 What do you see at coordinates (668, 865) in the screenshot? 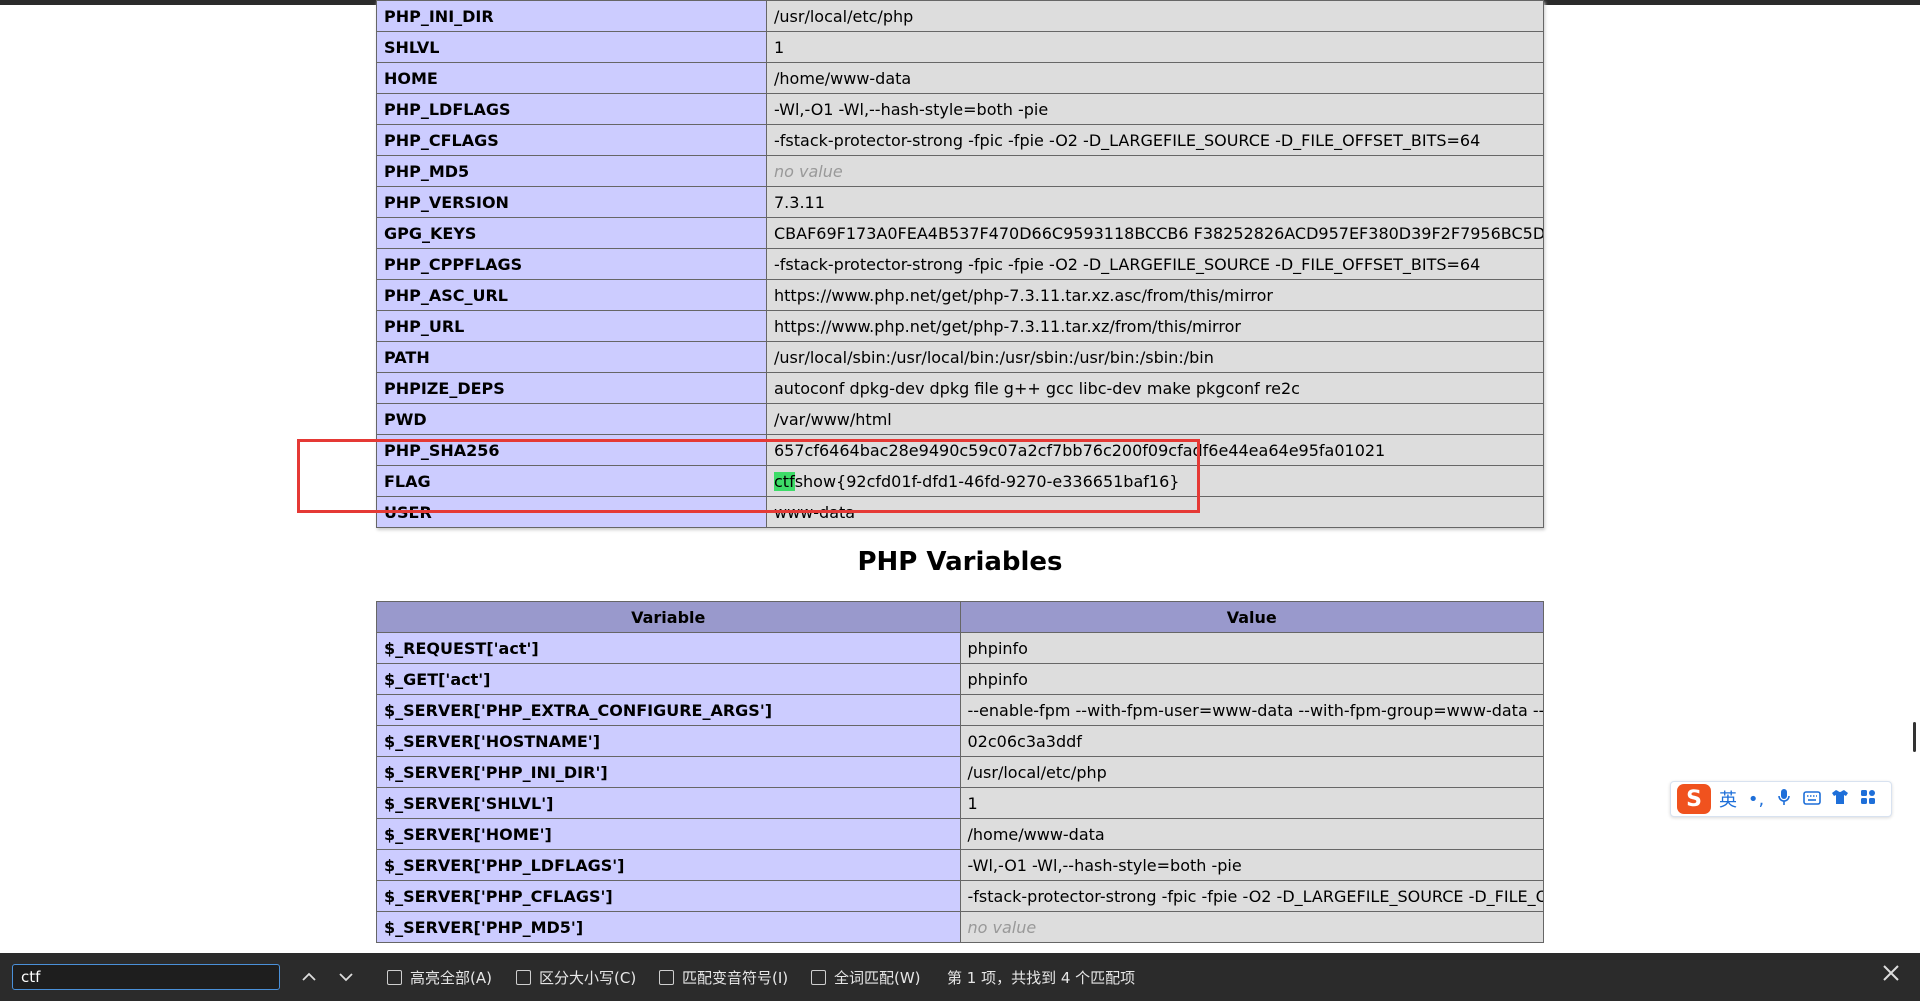
I see `variable-name-cell: $_SERVER['PHP_LDFLAGS']` at bounding box center [668, 865].